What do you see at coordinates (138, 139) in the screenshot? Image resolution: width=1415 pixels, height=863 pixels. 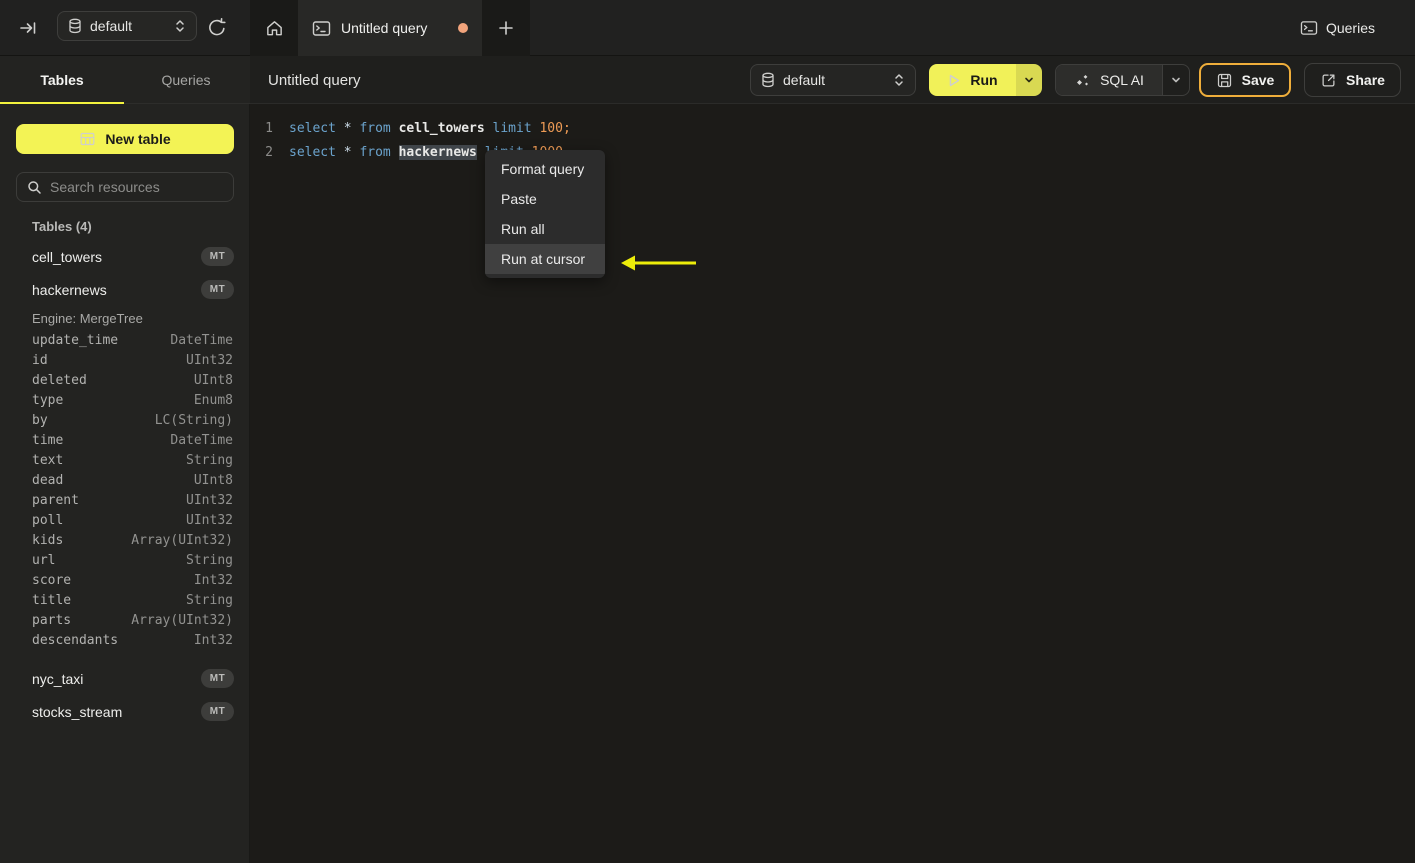 I see `new-table-label: New table` at bounding box center [138, 139].